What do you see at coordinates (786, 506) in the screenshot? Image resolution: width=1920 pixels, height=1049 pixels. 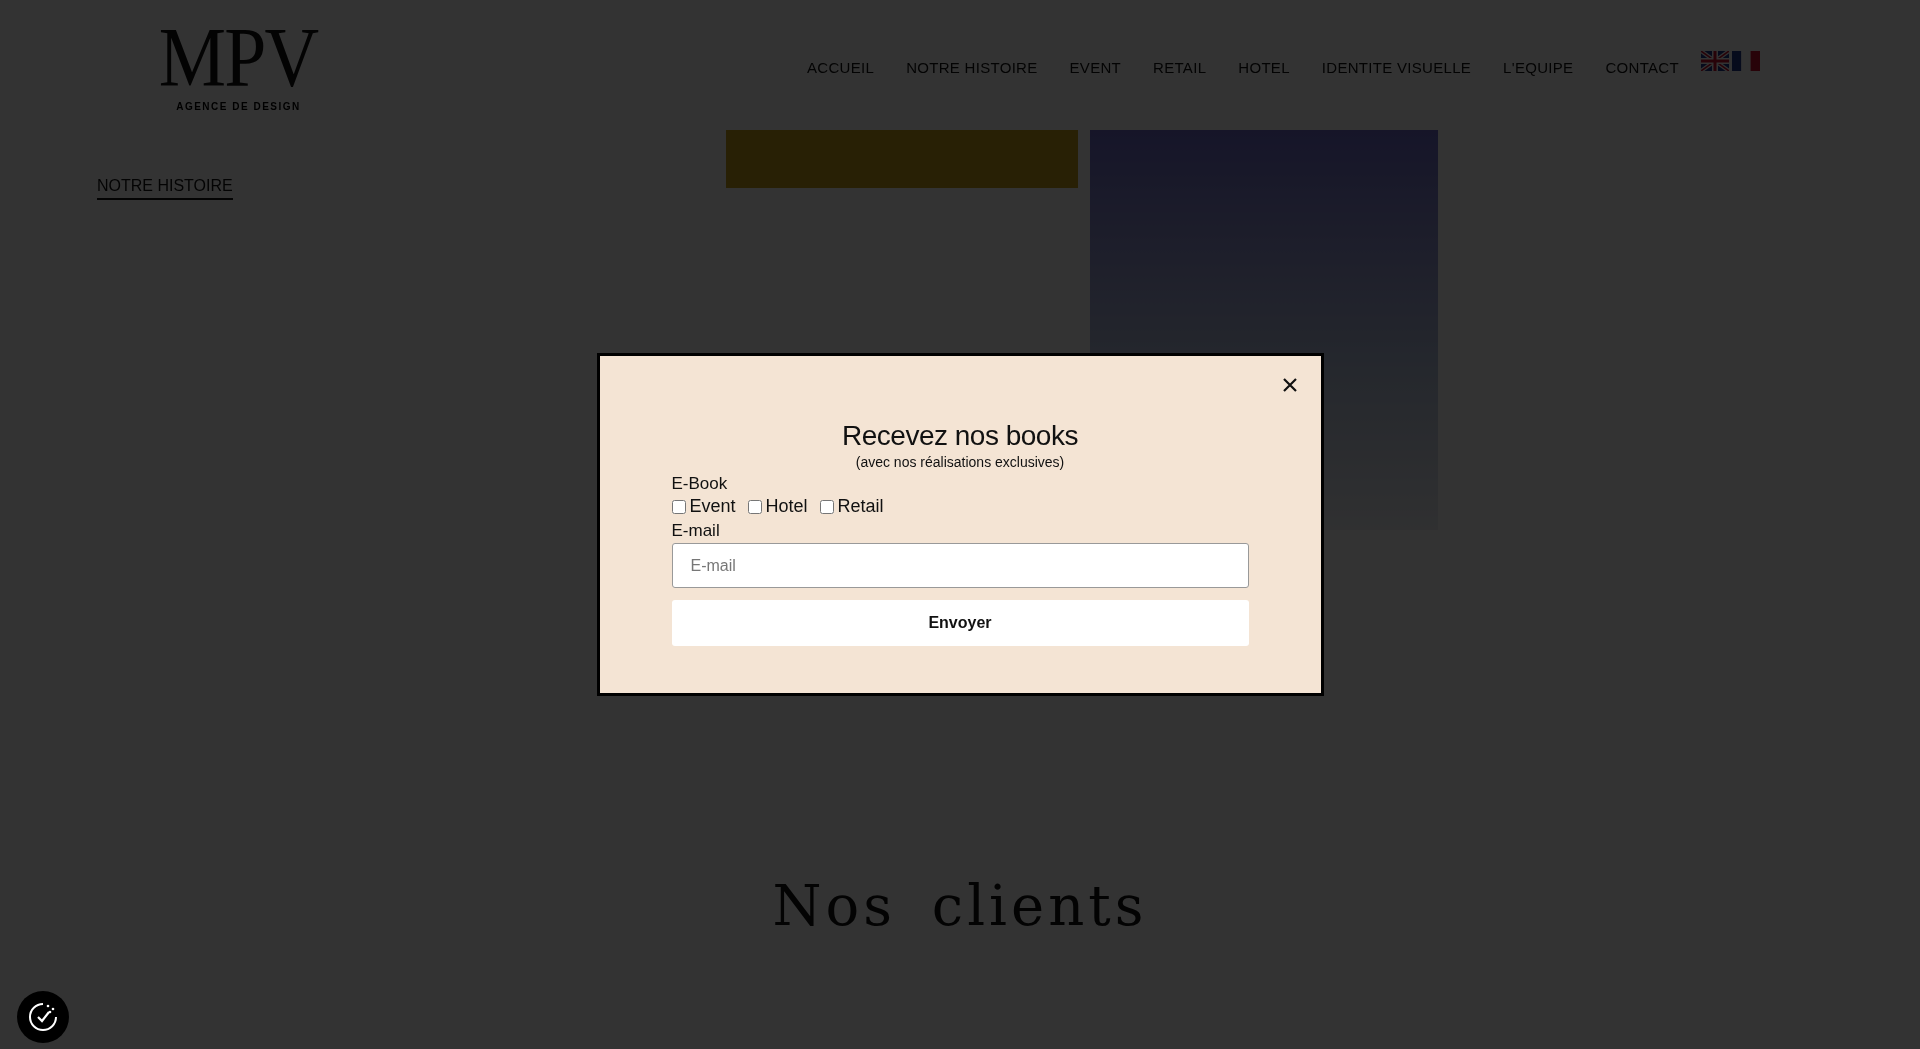 I see `checkbox-label: Hotel` at bounding box center [786, 506].